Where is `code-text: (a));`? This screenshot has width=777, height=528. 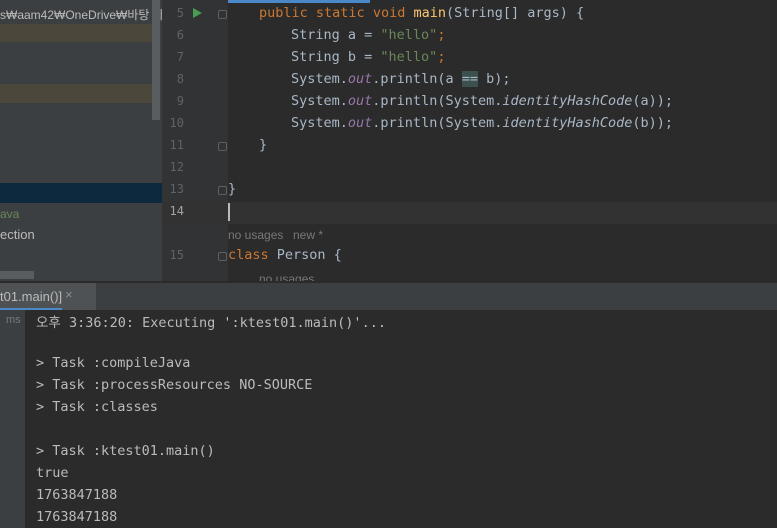 code-text: (a)); is located at coordinates (653, 101).